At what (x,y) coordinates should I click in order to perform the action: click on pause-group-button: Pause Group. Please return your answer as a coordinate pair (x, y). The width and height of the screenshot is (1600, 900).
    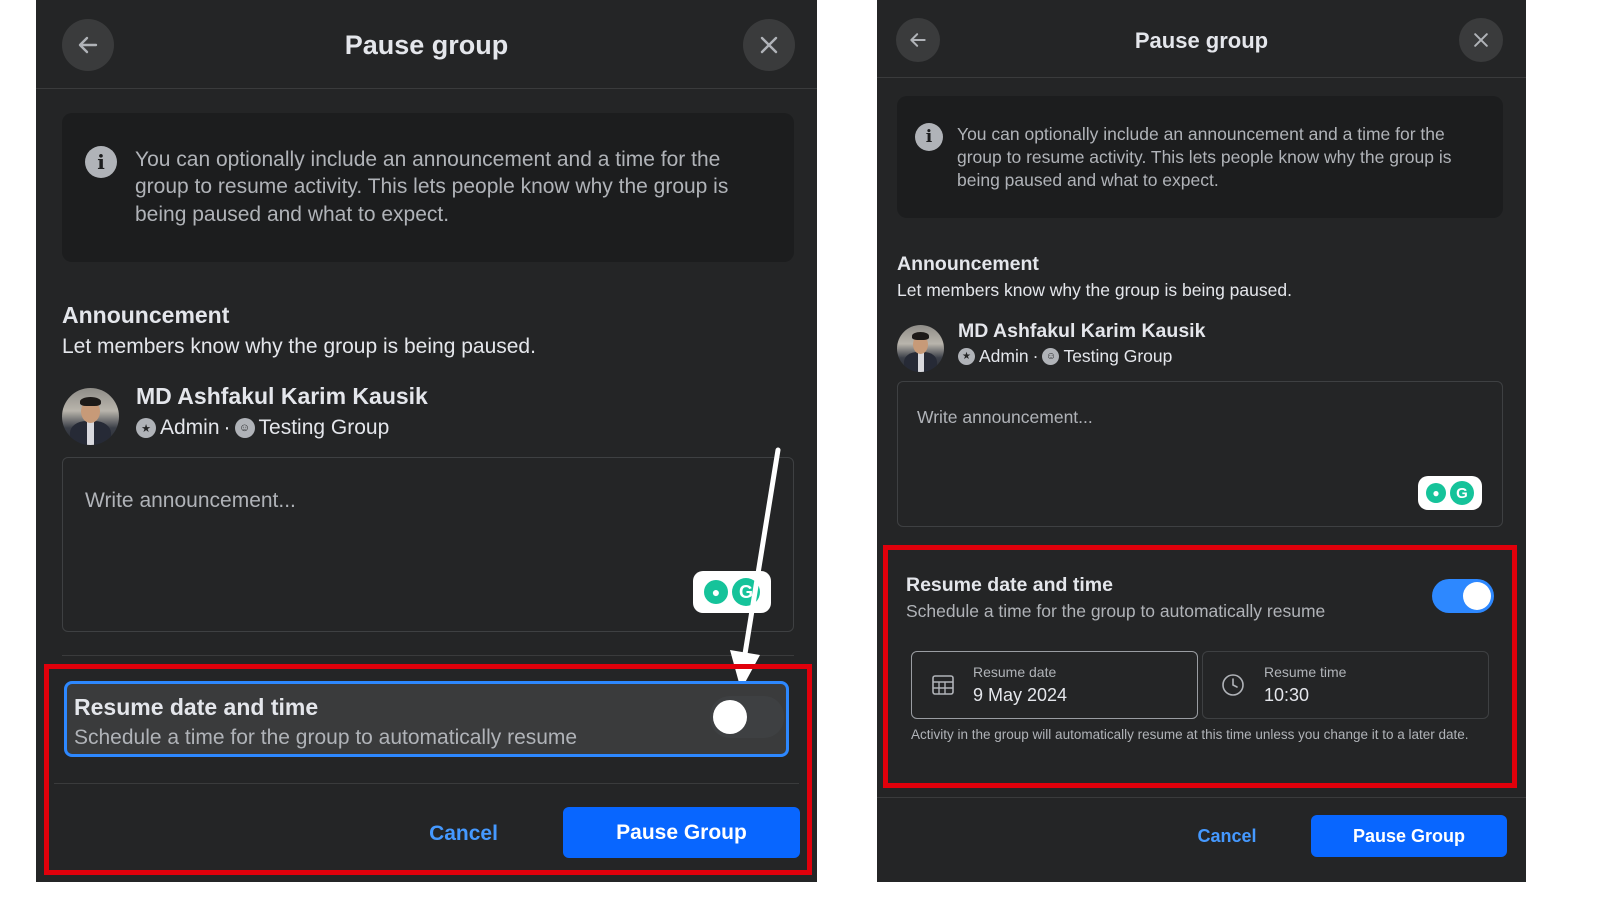
    Looking at the image, I should click on (1409, 836).